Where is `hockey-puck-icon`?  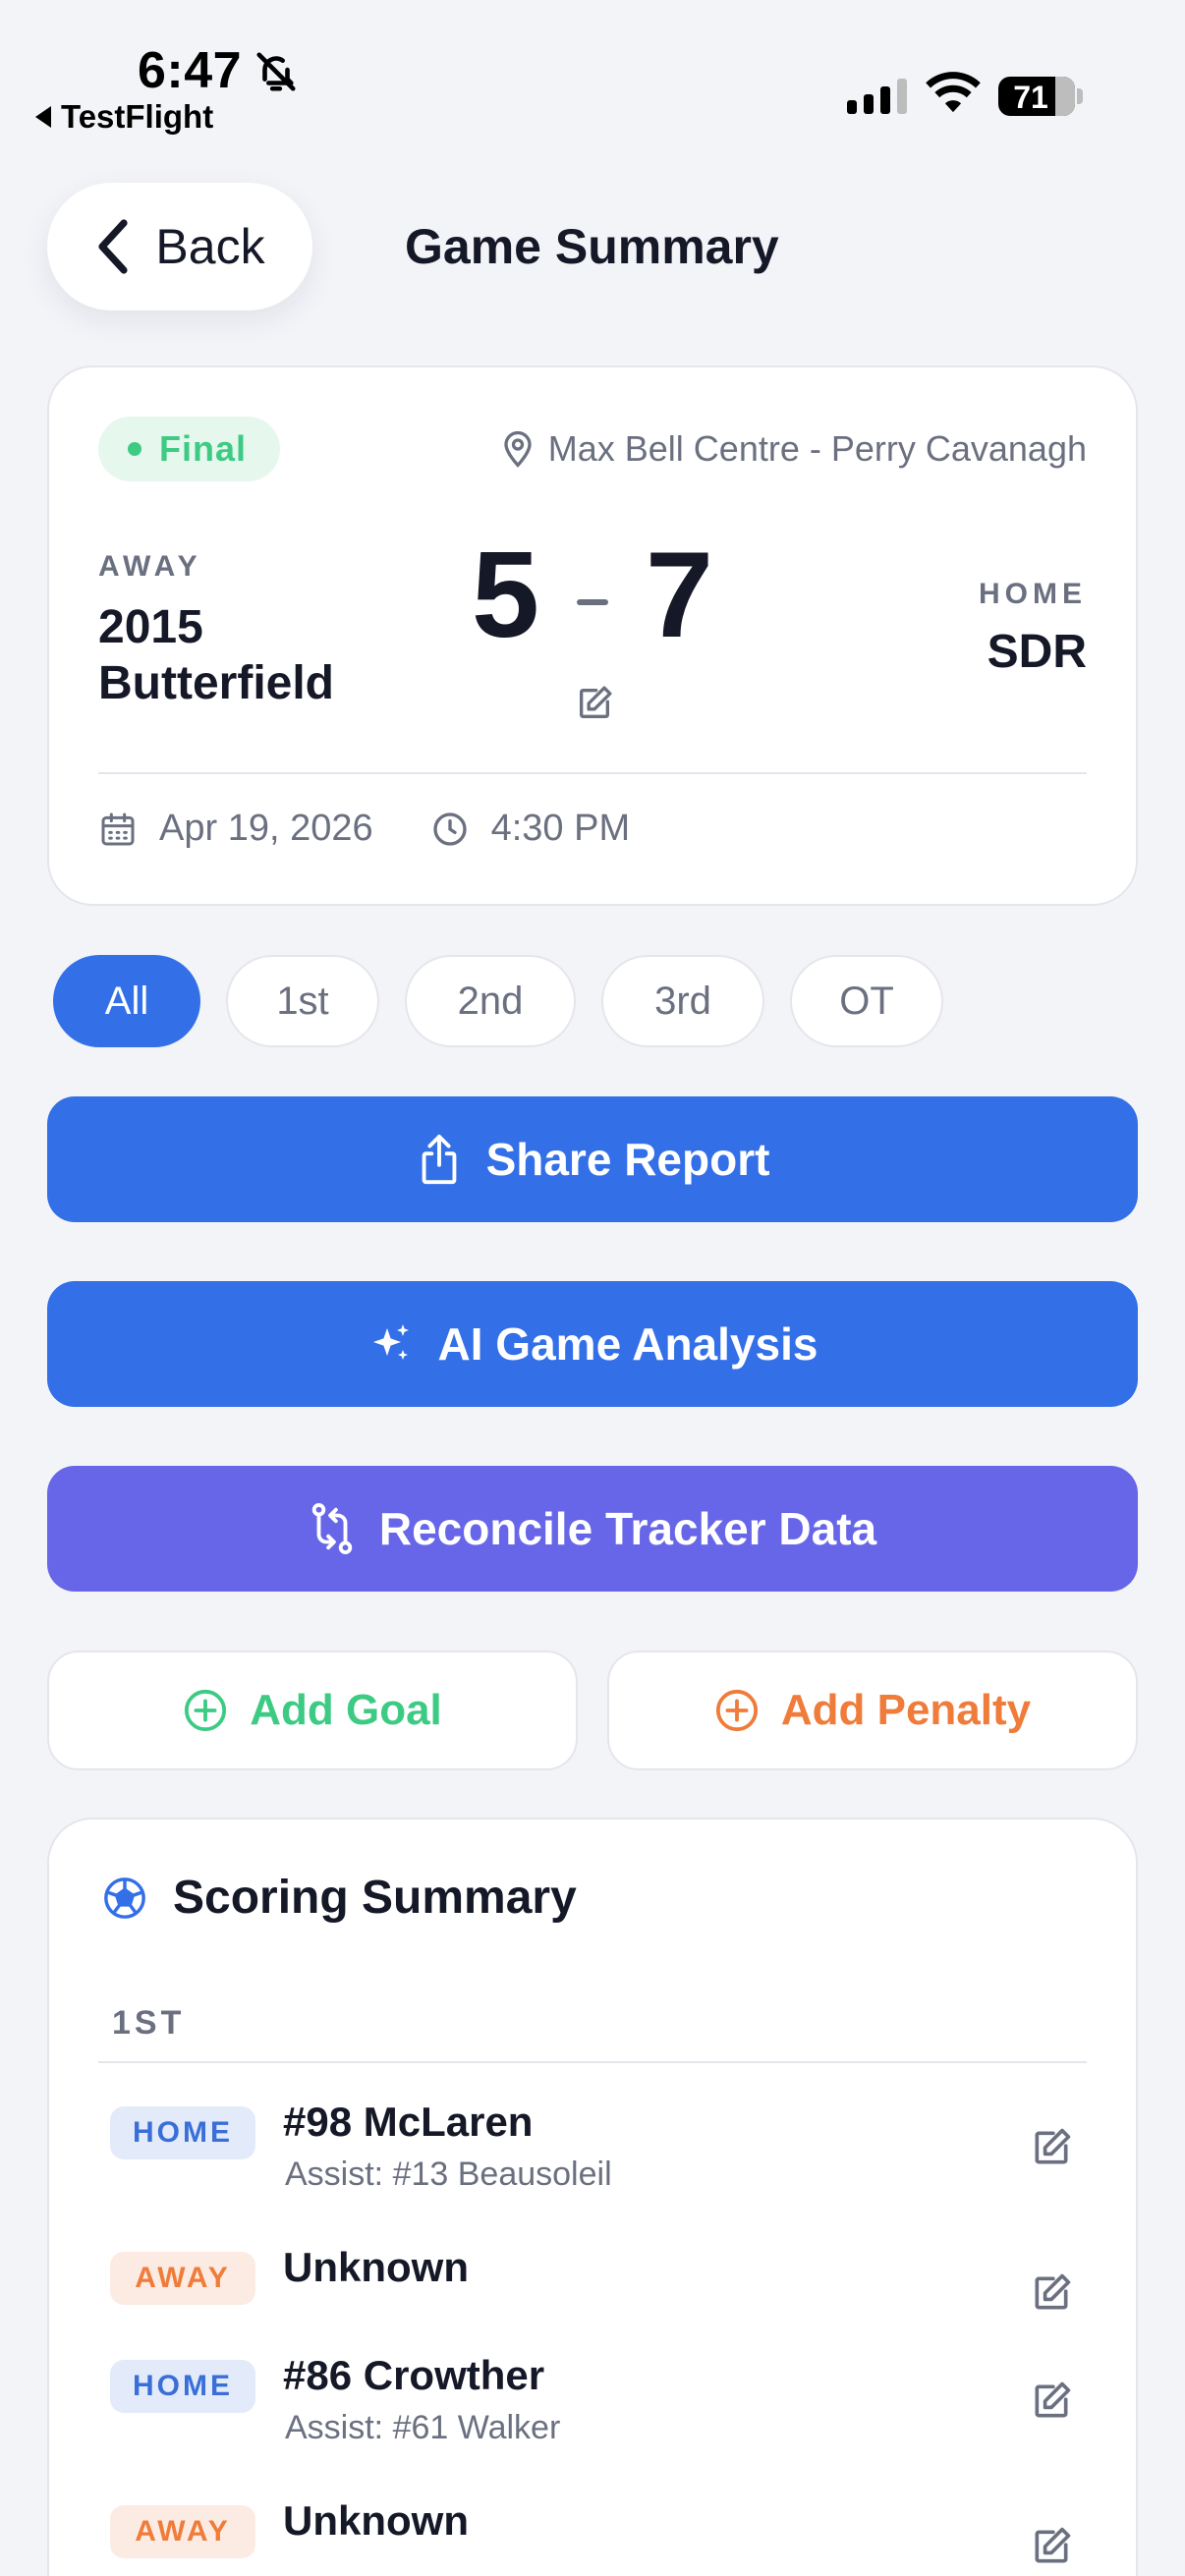
hockey-puck-icon is located at coordinates (125, 1897).